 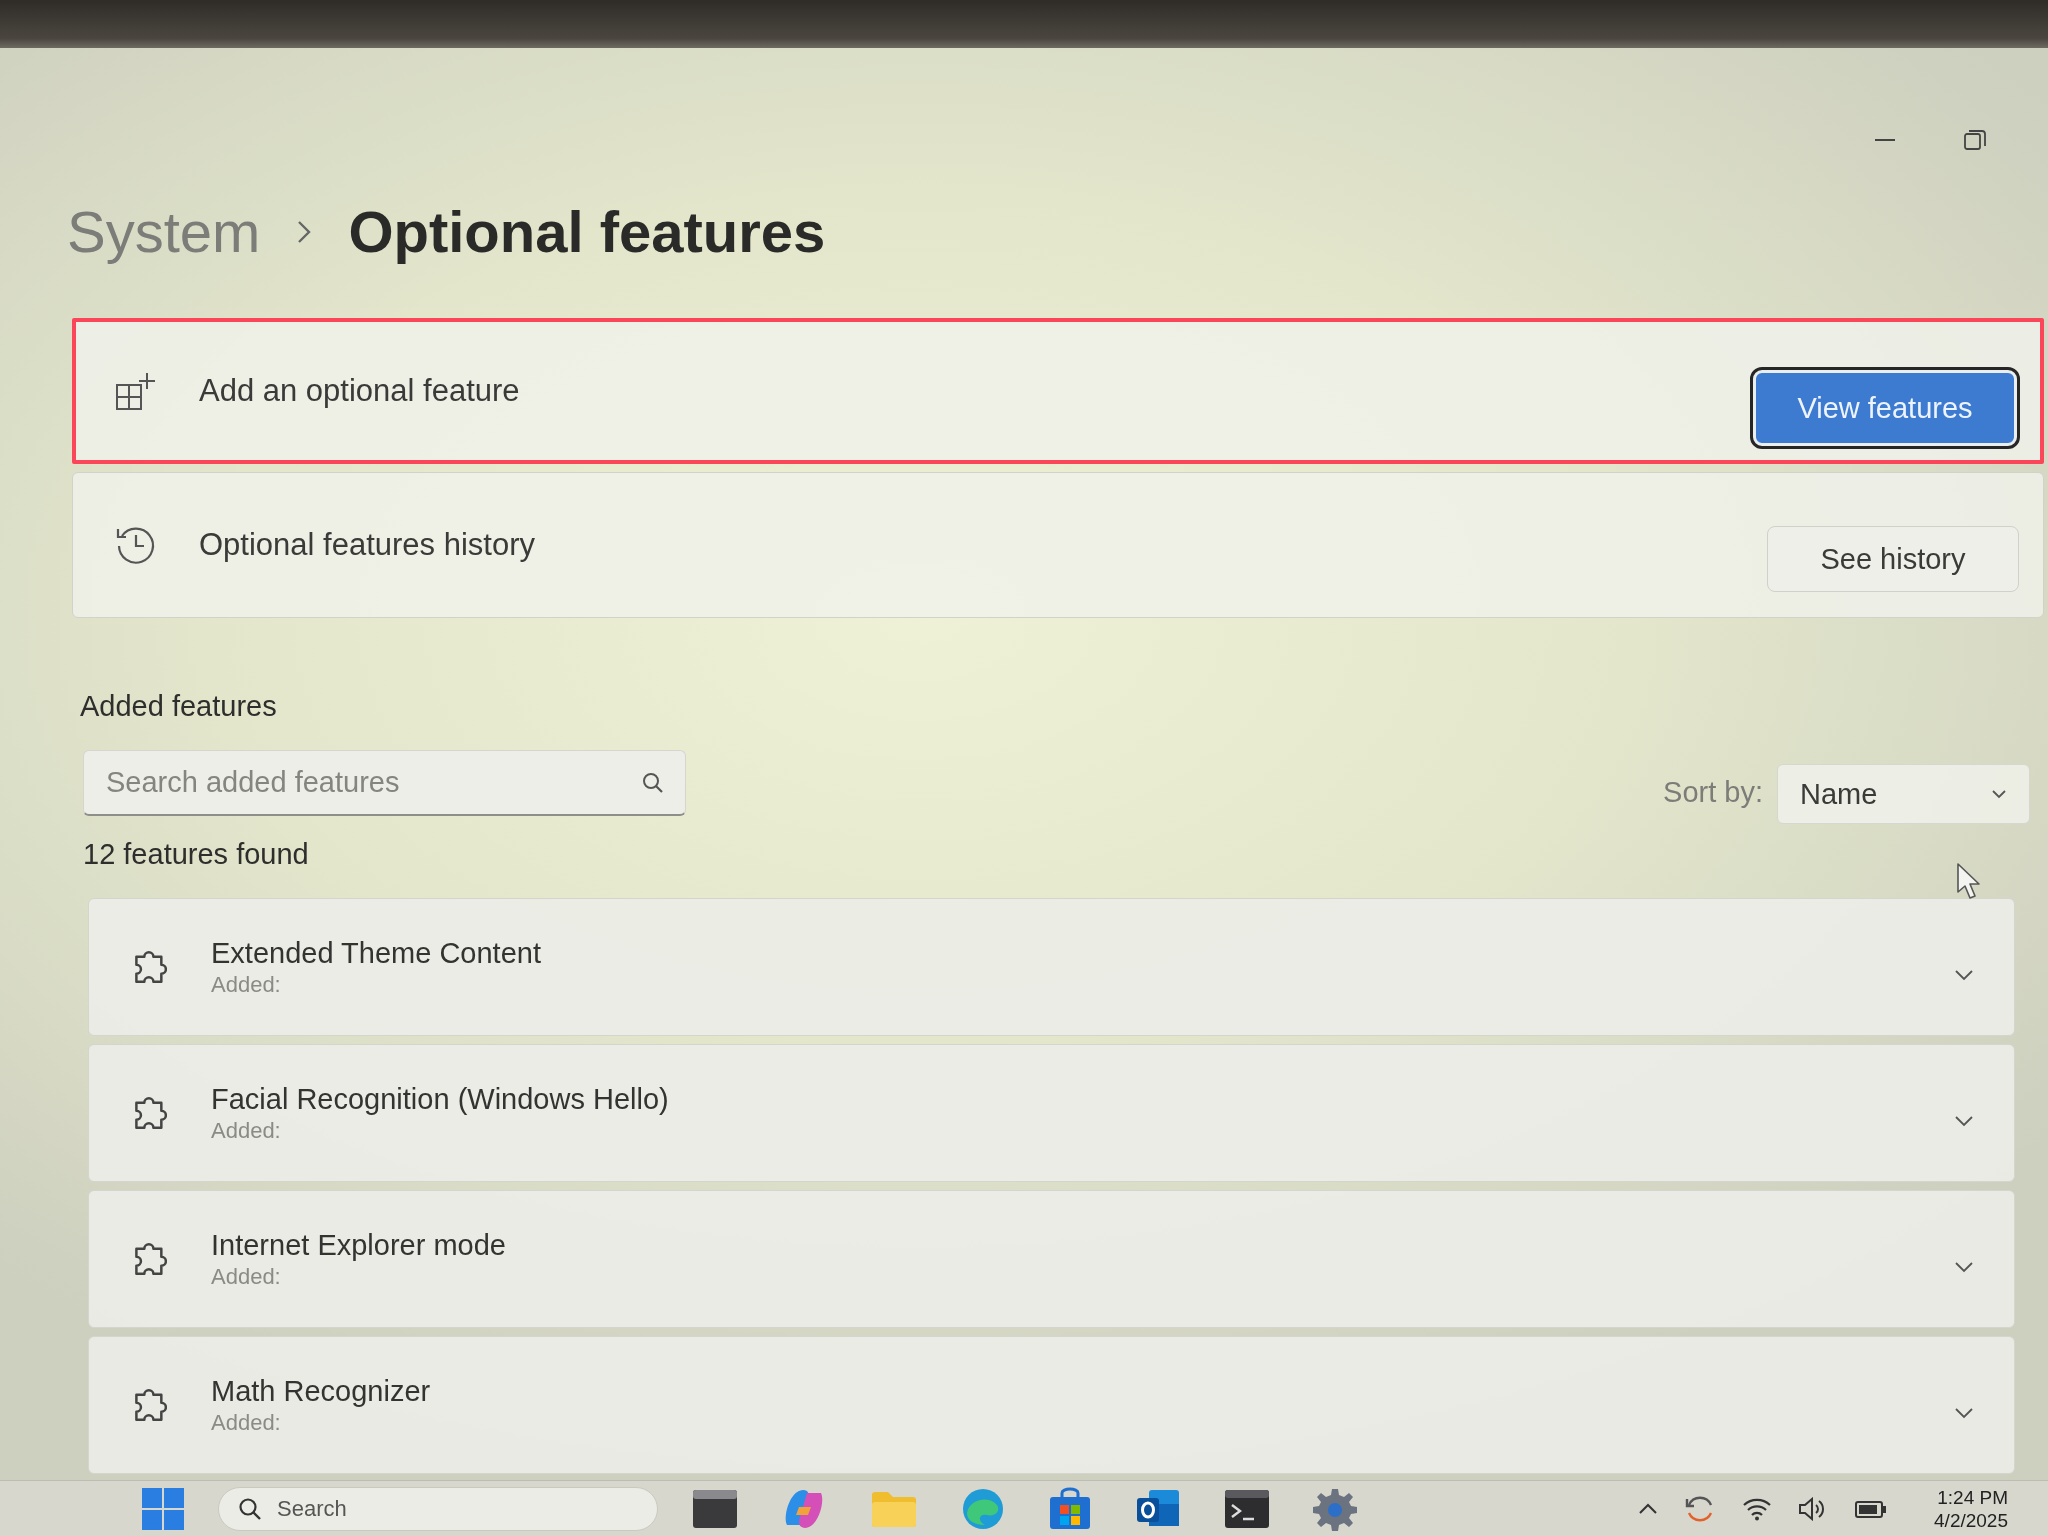 I want to click on terminal-icon, so click(x=1247, y=1508).